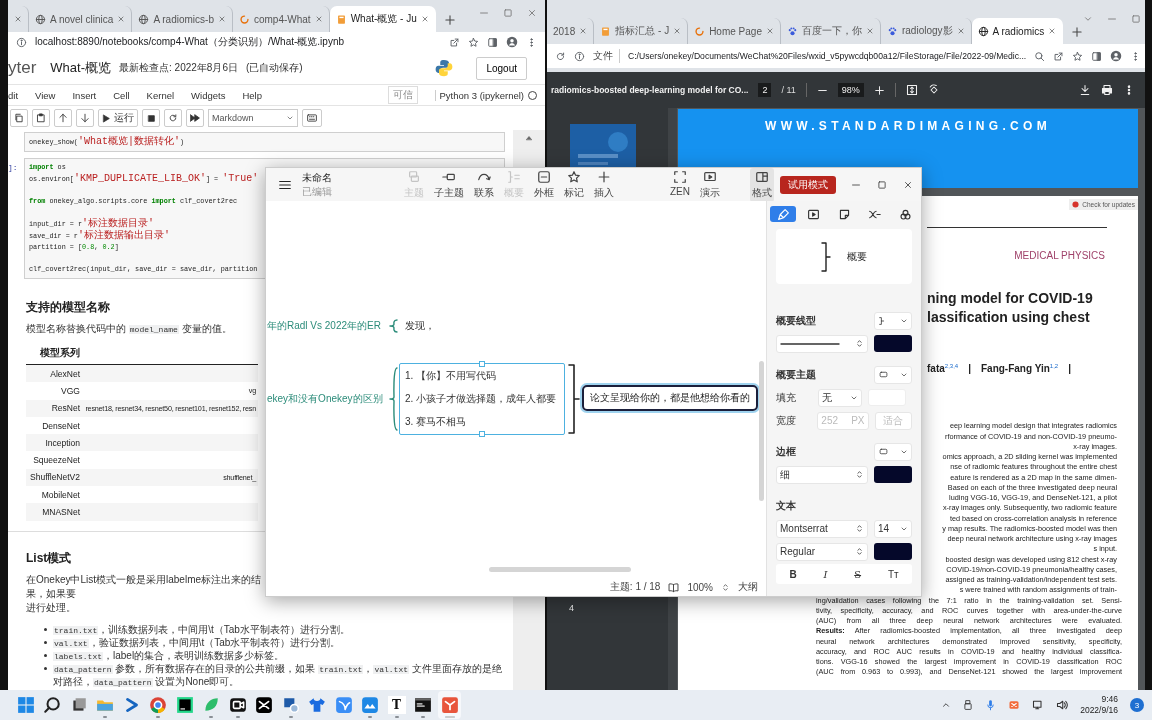 The image size is (1152, 720). I want to click on fill-select: 无, so click(840, 397).